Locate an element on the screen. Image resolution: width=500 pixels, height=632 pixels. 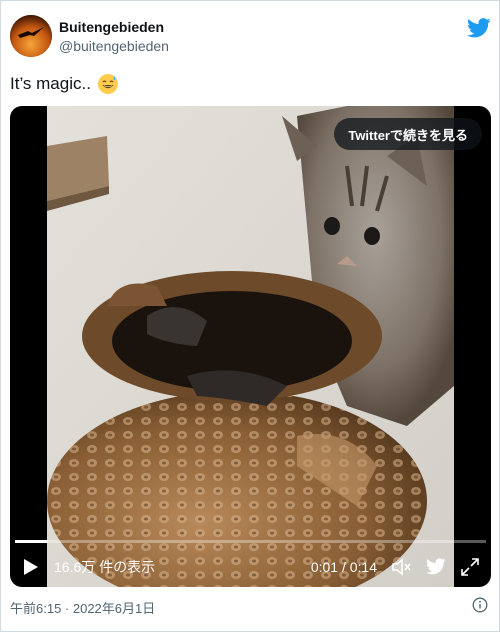
avatar is located at coordinates (31, 36).